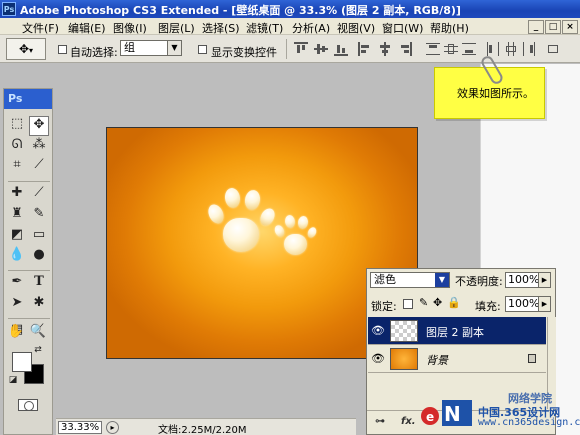 Image resolution: width=580 pixels, height=435 pixels. I want to click on align-vcenter-icon, so click(321, 49).